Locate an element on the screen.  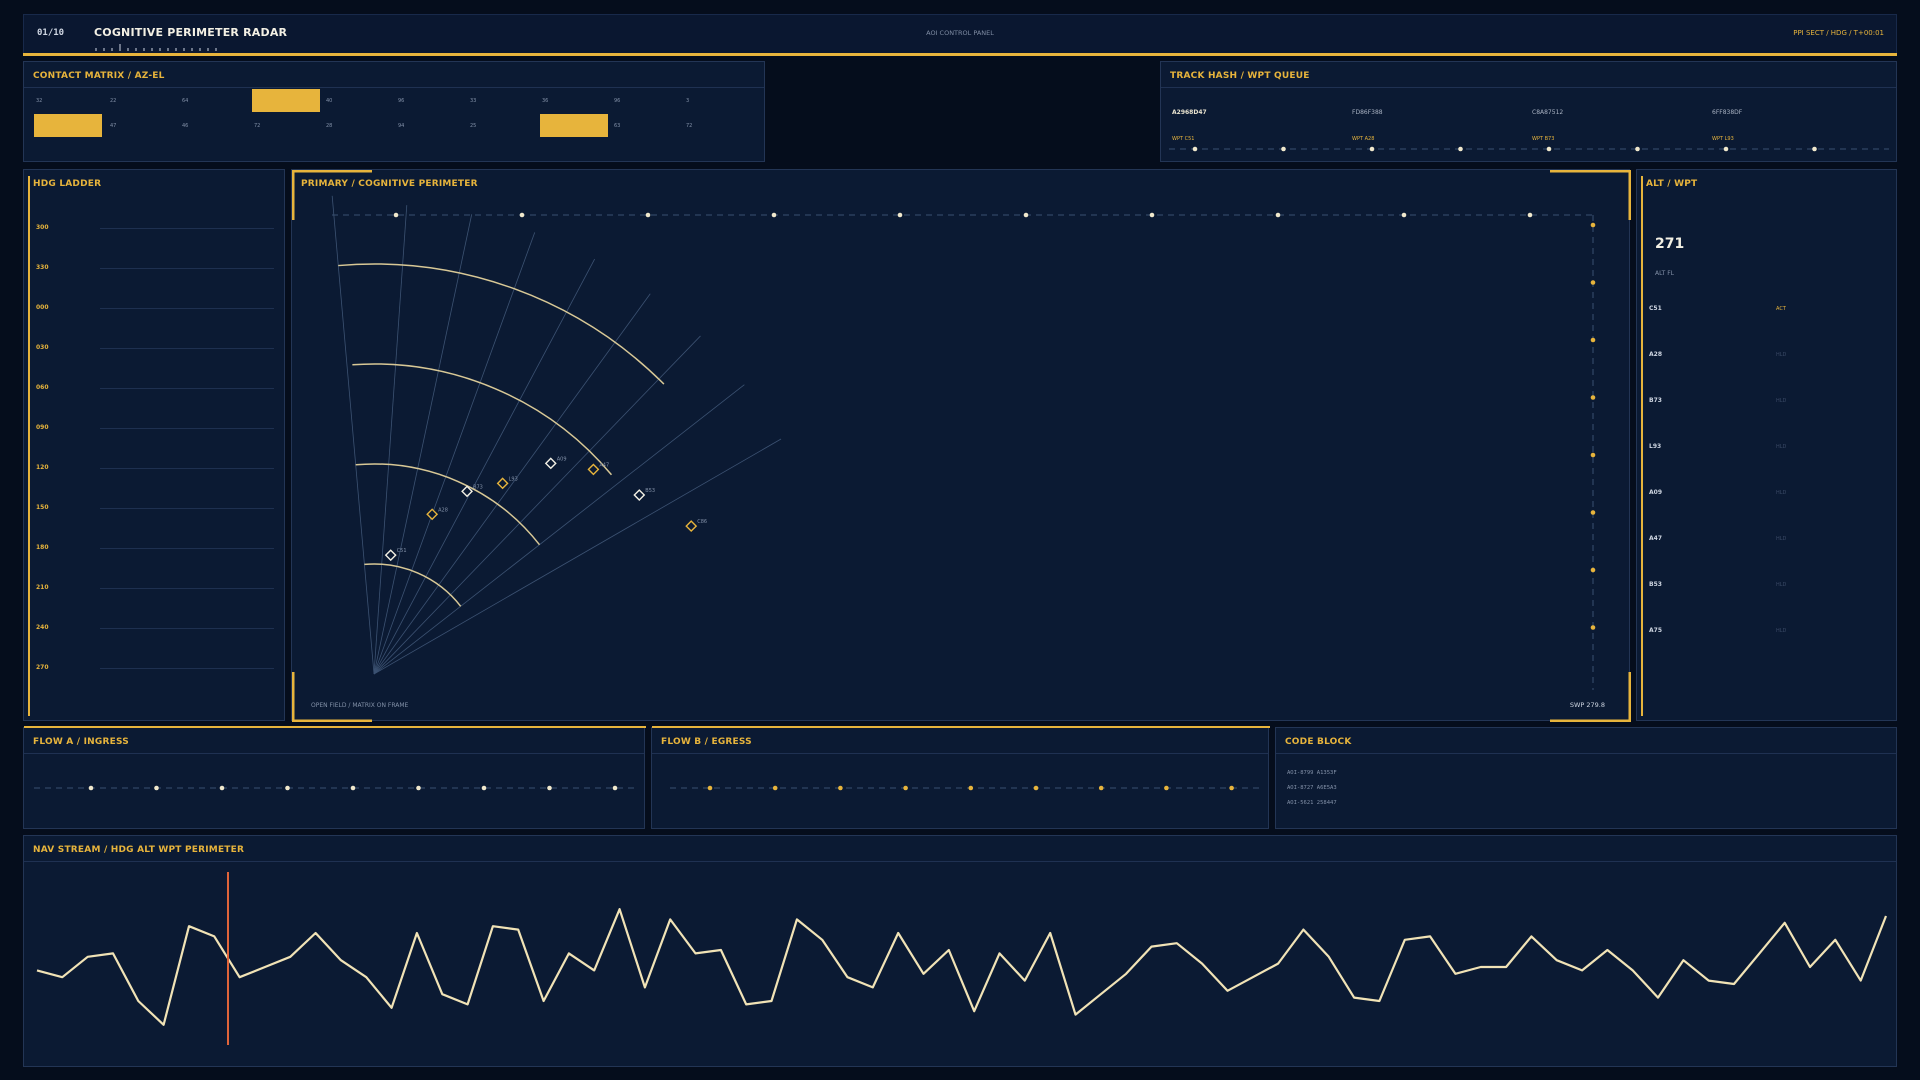
alt-wpt-row-id: L93 is located at coordinates (1655, 446).